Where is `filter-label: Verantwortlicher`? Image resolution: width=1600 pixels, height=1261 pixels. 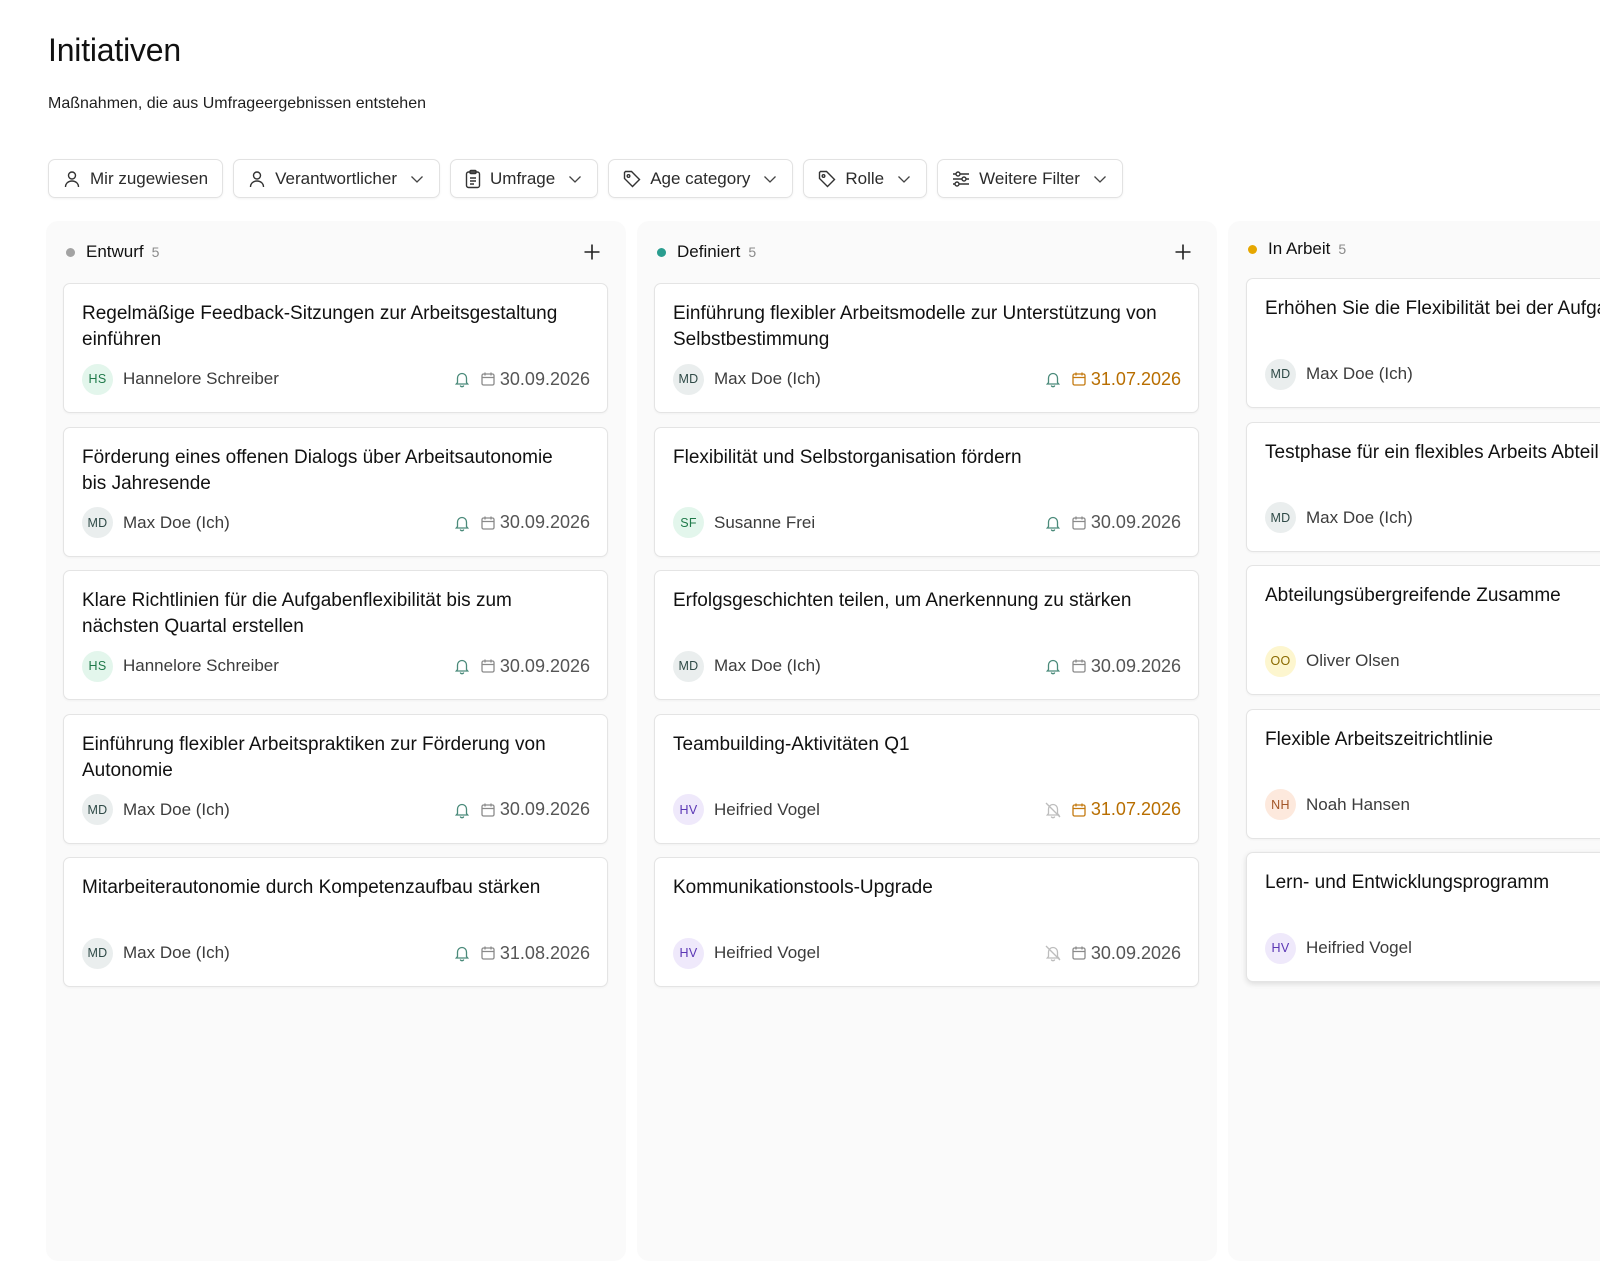
filter-label: Verantwortlicher is located at coordinates (336, 178).